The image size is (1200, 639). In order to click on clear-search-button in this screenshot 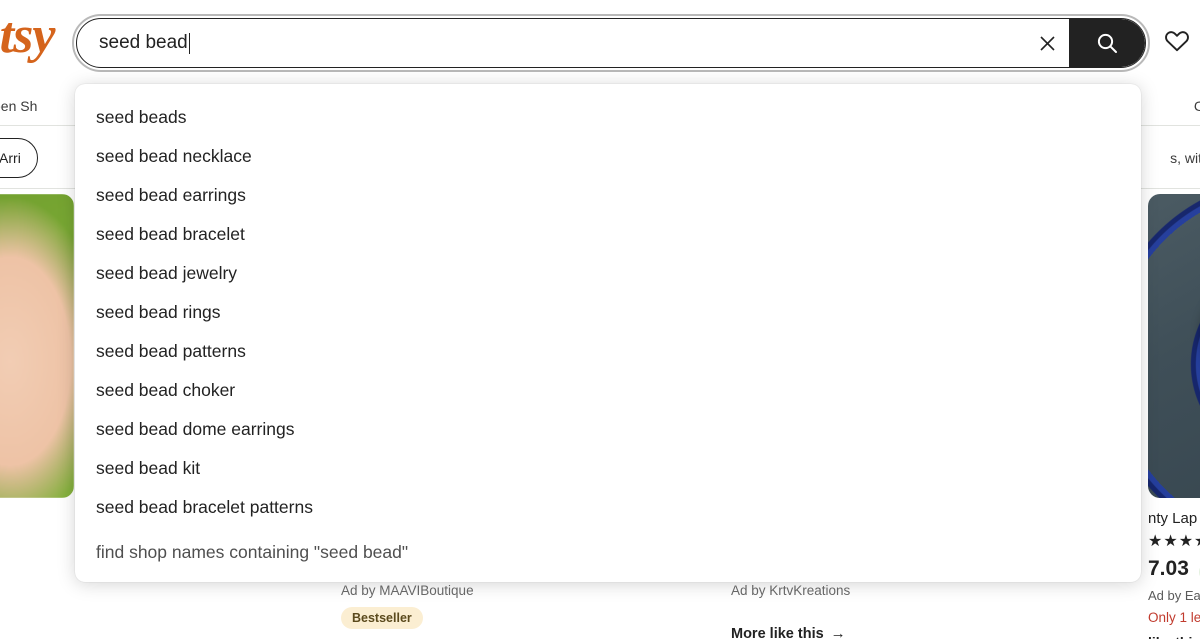, I will do `click(1047, 43)`.